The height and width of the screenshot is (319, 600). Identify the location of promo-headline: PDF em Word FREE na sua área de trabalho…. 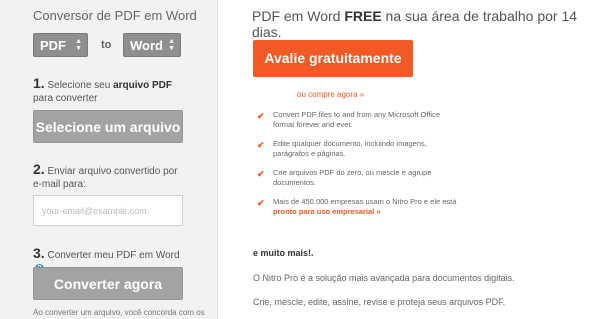
(426, 24).